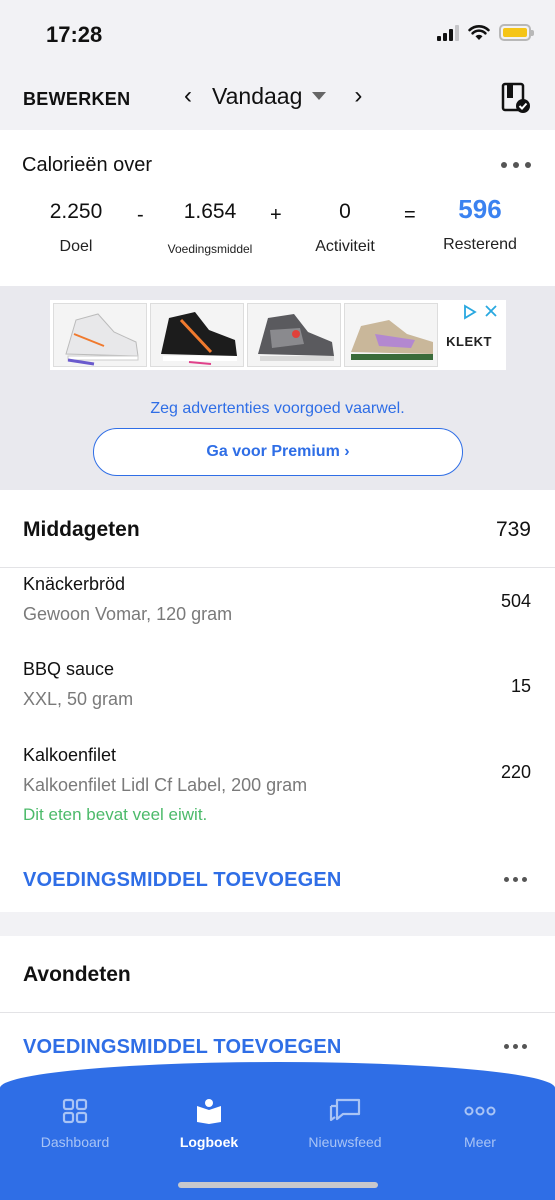 This screenshot has width=555, height=1200. I want to click on food-name: BBQ sauce, so click(69, 669).